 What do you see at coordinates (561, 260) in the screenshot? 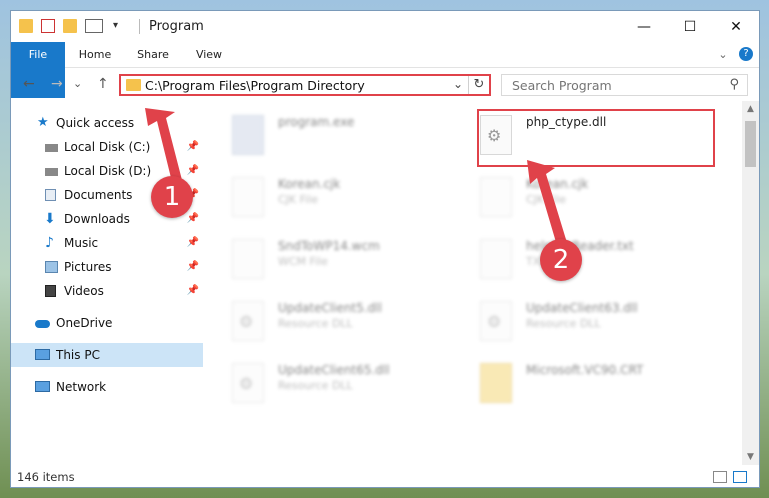
I see `step-badge-2: 2` at bounding box center [561, 260].